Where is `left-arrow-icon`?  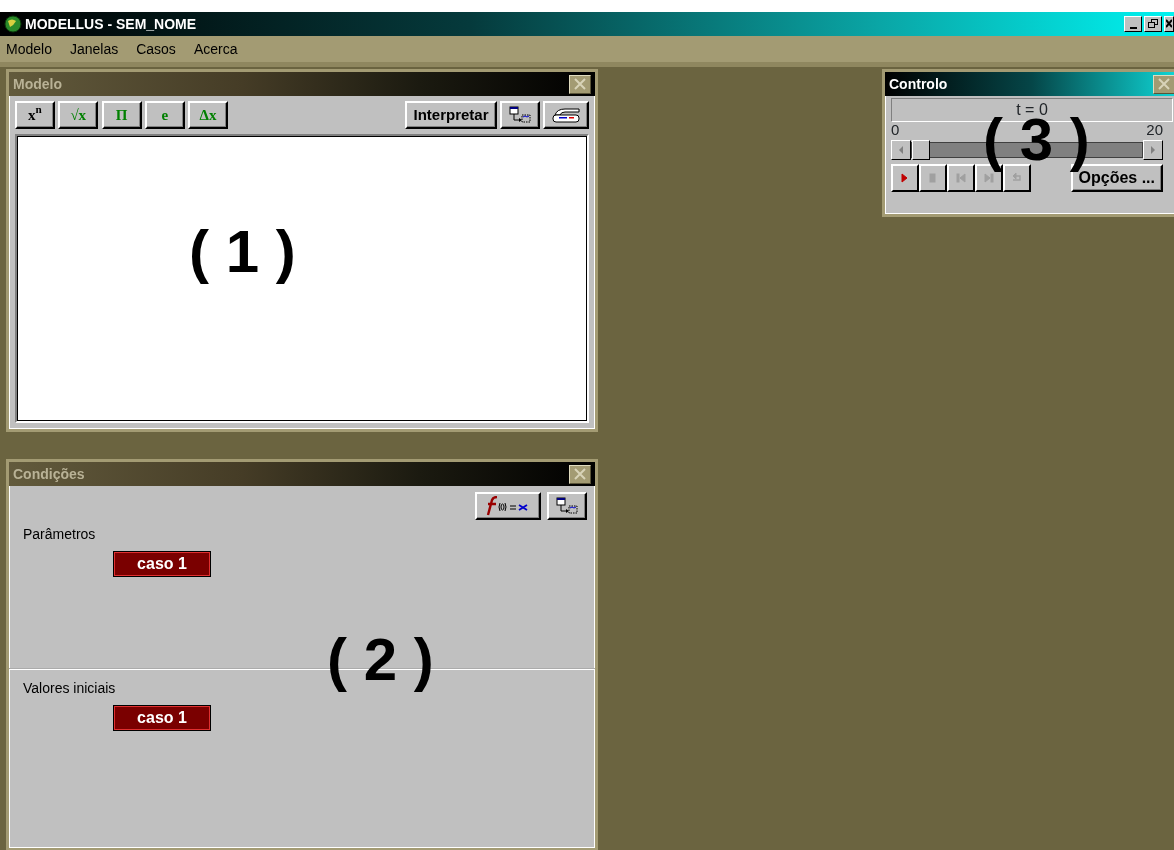
left-arrow-icon is located at coordinates (901, 150).